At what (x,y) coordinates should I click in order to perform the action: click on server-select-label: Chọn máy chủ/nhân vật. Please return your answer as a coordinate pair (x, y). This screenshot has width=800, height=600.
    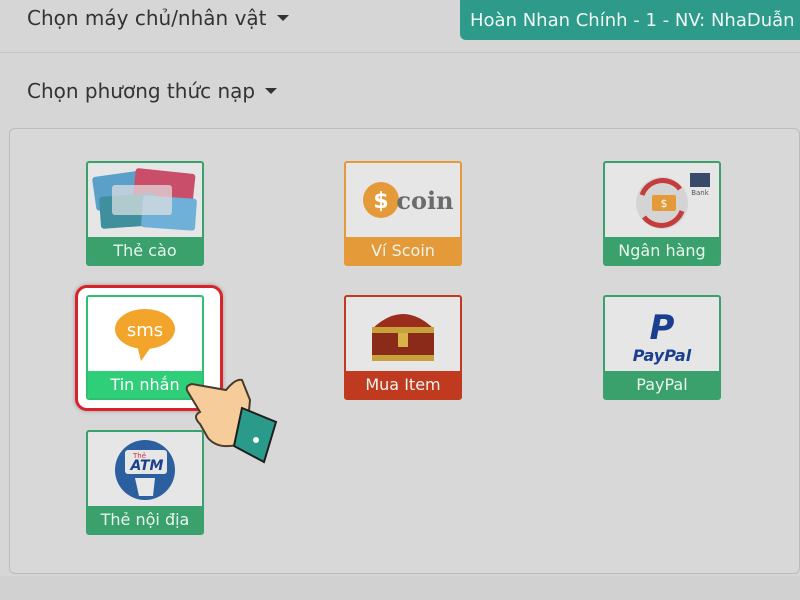
    Looking at the image, I should click on (147, 18).